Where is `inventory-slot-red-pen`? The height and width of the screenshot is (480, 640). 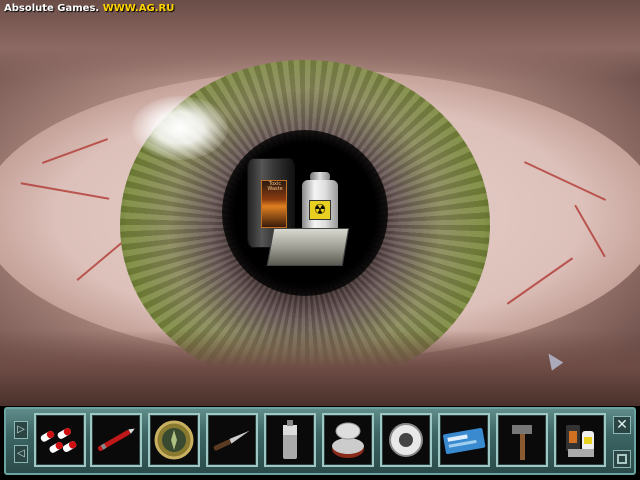 inventory-slot-red-pen is located at coordinates (116, 440).